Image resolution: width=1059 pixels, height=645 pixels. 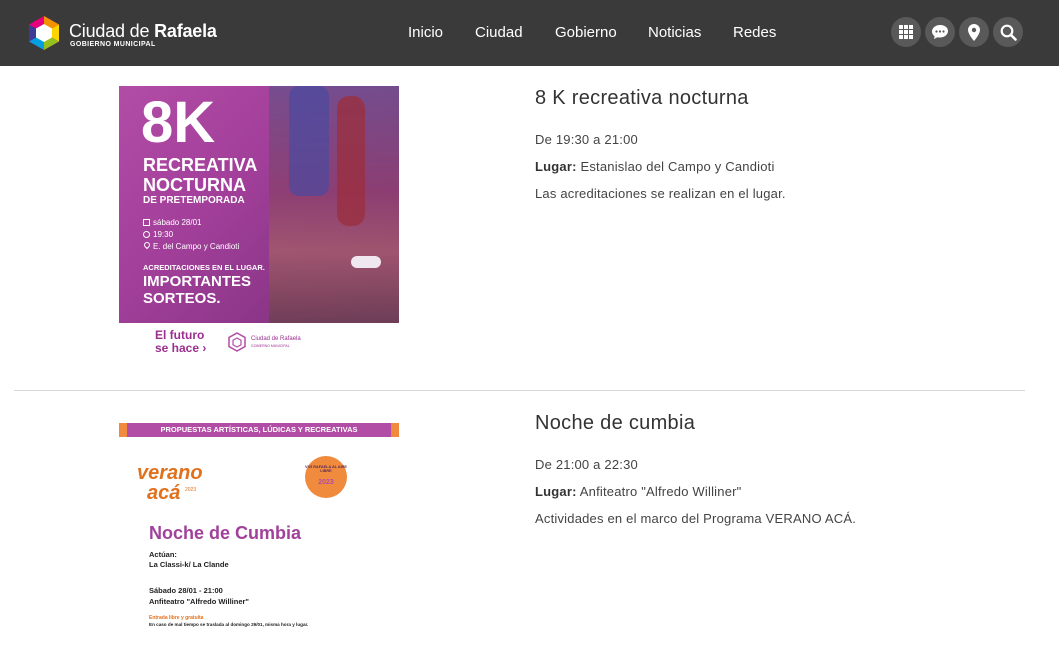 I want to click on grid-icon, so click(x=906, y=32).